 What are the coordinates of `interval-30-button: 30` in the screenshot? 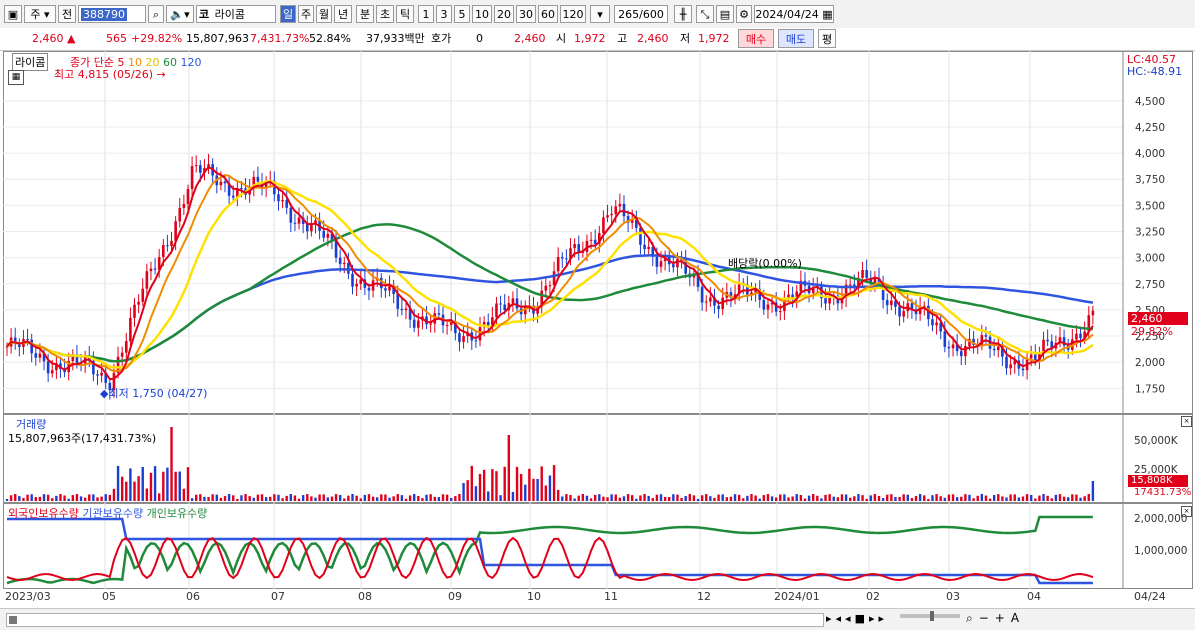 It's located at (526, 14).